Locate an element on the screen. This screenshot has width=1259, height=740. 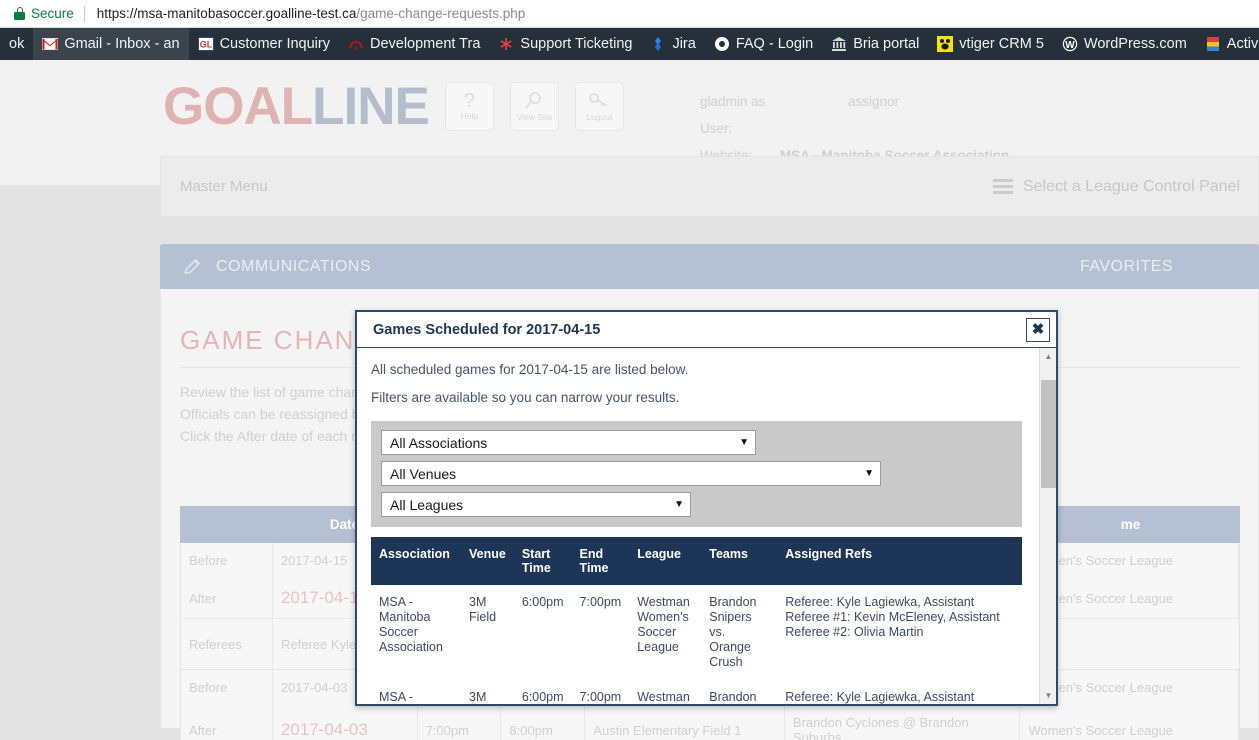
cell-teams: Brandon Snipers vs. is located at coordinates (733, 697).